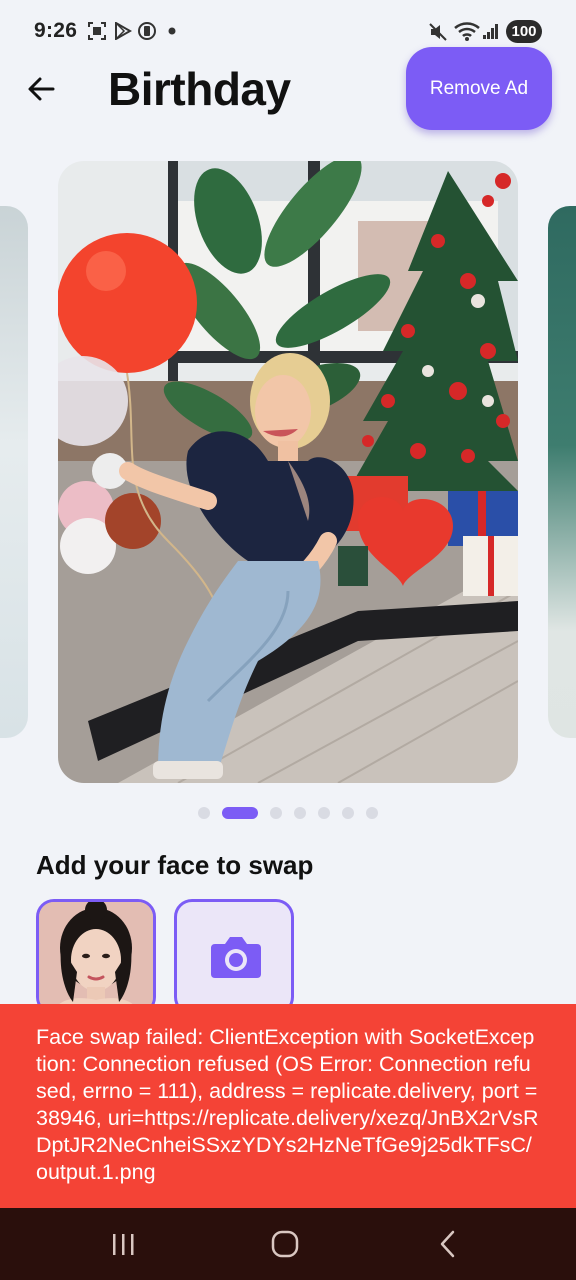 Image resolution: width=576 pixels, height=1280 pixels. What do you see at coordinates (285, 1244) in the screenshot?
I see `home-icon` at bounding box center [285, 1244].